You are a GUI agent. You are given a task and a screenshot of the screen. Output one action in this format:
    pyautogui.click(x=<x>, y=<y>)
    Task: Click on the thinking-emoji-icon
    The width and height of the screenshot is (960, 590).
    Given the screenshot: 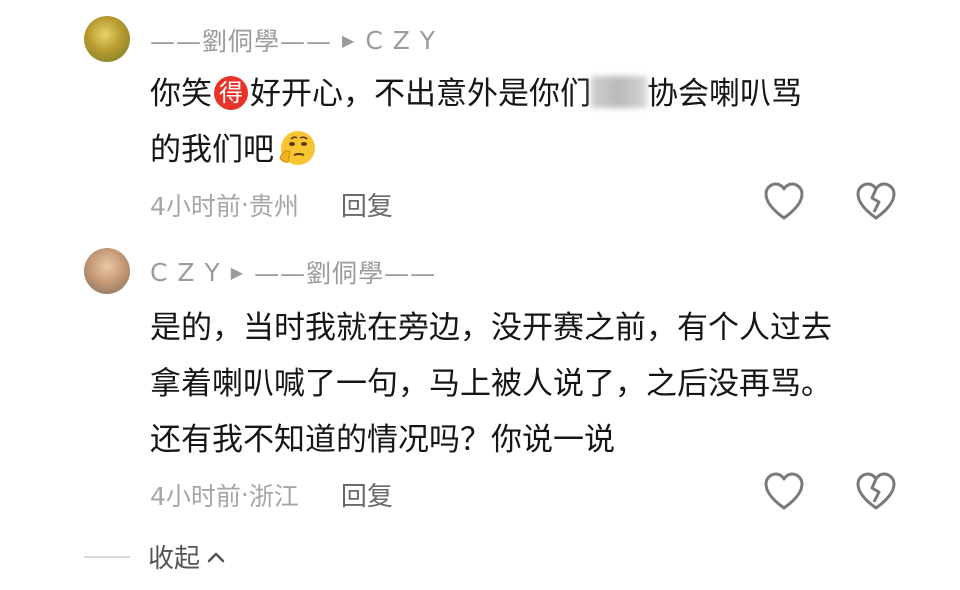 What is the action you would take?
    pyautogui.click(x=297, y=148)
    